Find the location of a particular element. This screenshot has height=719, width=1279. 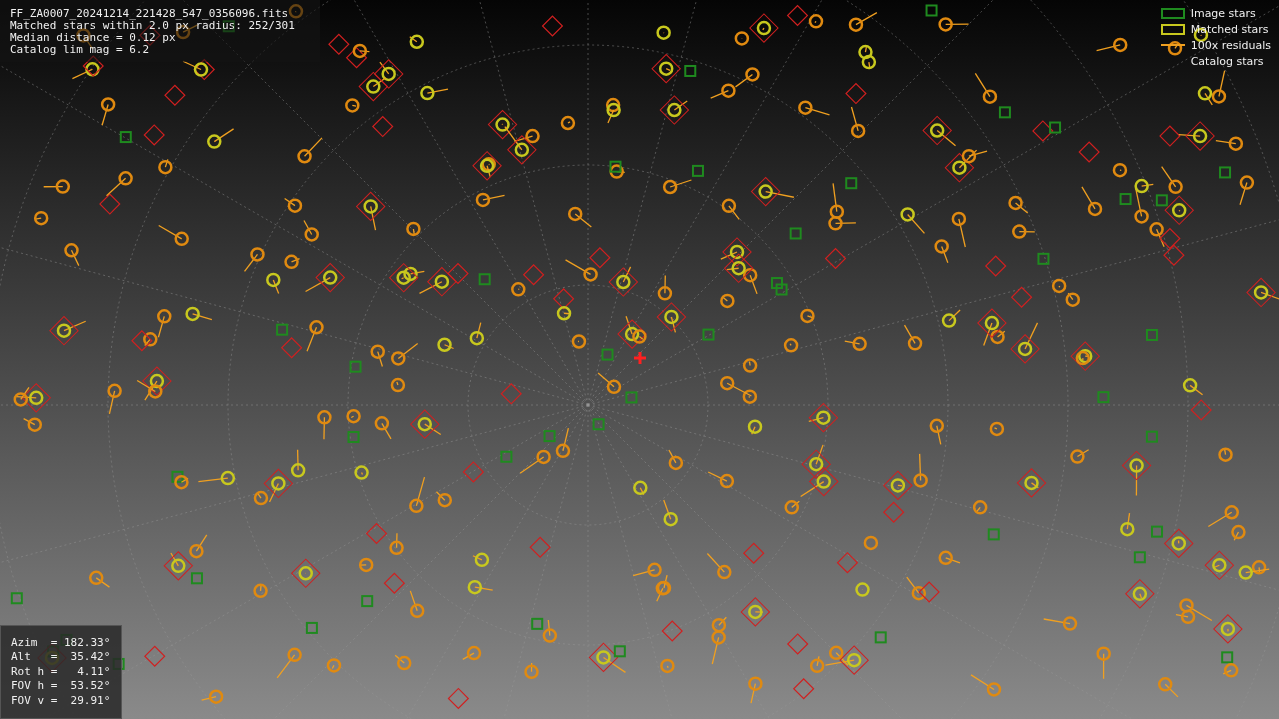

legend-label: Matched stars is located at coordinates (1229, 29).